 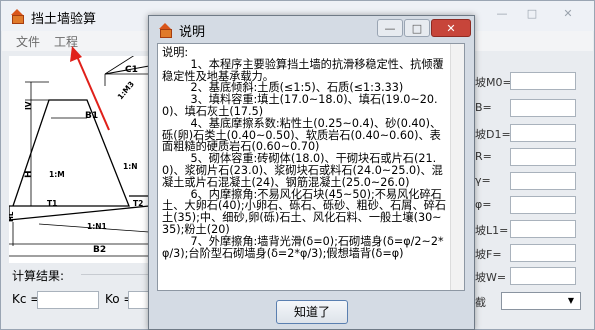 What do you see at coordinates (165, 30) in the screenshot?
I see `dialog-house-icon` at bounding box center [165, 30].